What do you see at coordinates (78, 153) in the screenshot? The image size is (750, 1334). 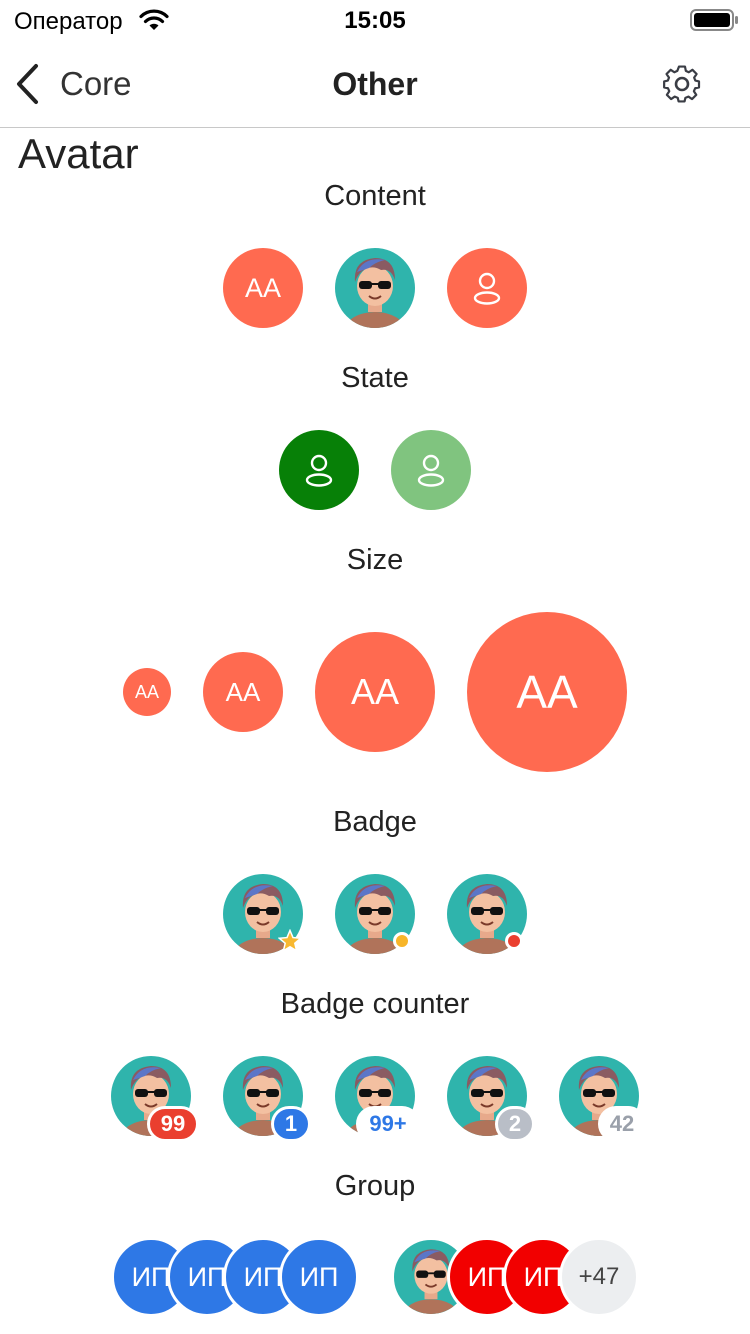 I see `page-title: Avatar` at bounding box center [78, 153].